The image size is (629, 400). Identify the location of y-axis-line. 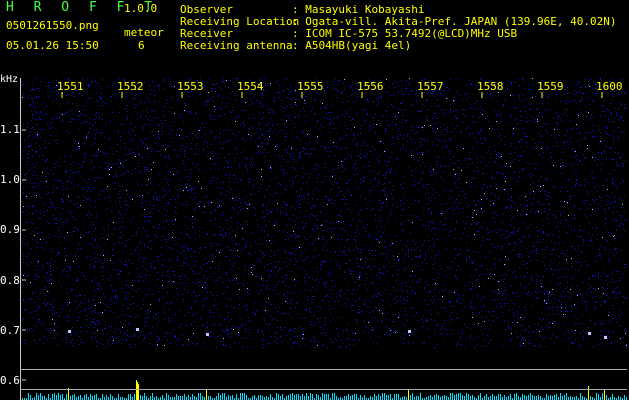
(20, 239).